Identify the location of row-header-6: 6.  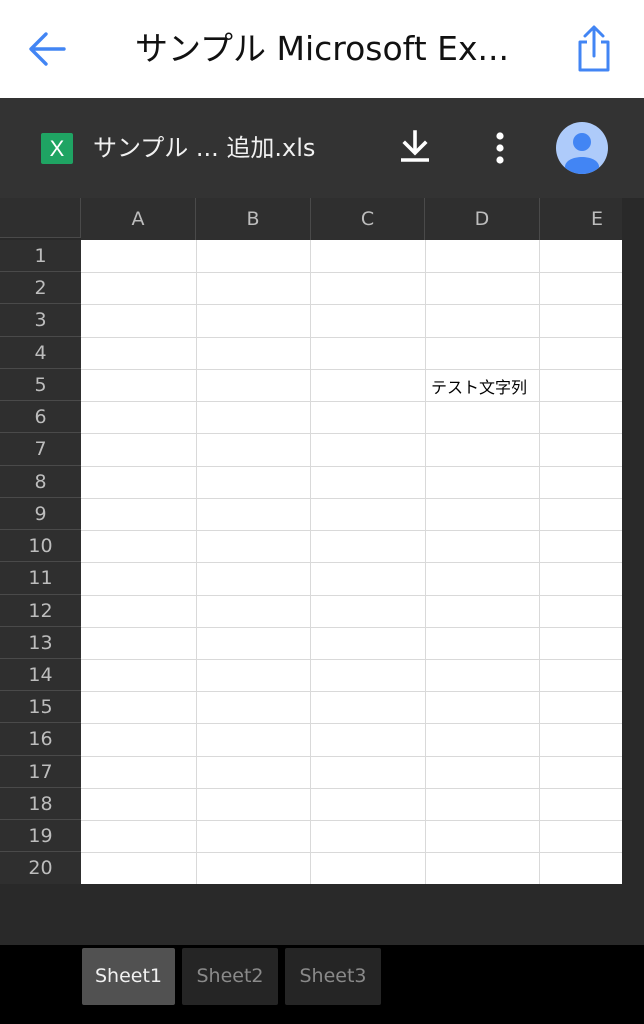
(40, 417).